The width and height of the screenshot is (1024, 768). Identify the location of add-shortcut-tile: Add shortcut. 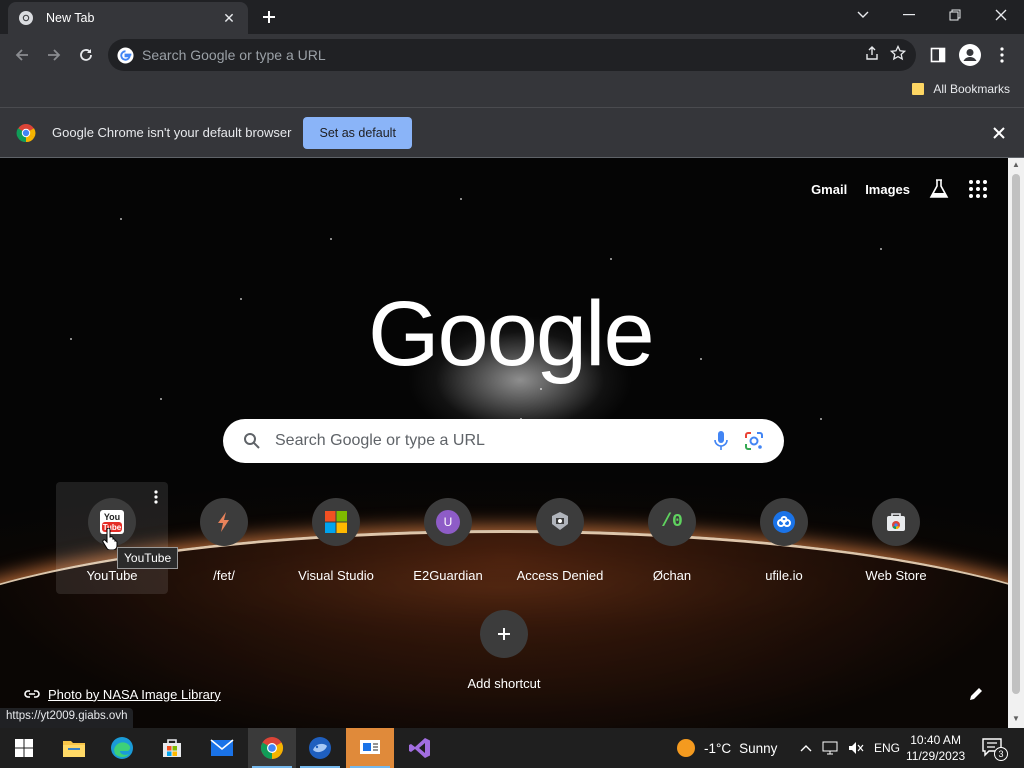
(504, 650).